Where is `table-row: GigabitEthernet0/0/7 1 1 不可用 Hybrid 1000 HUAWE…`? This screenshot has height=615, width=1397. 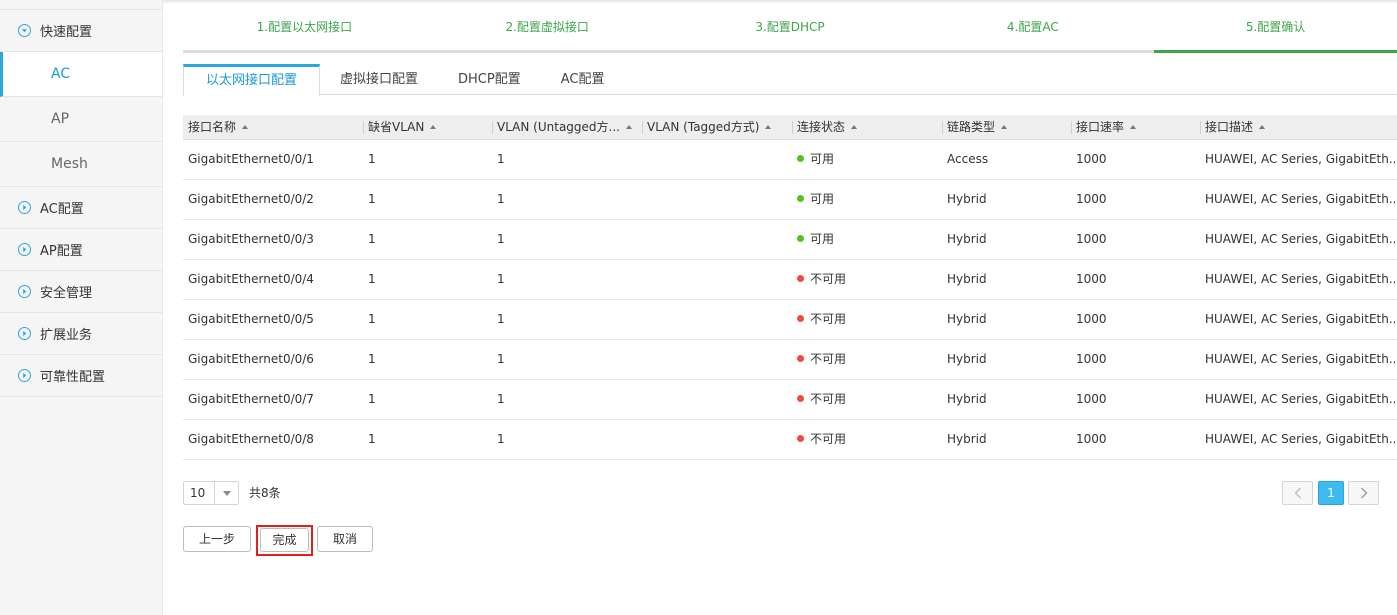 table-row: GigabitEthernet0/0/7 1 1 不可用 Hybrid 1000 HUAWE… is located at coordinates (790, 400).